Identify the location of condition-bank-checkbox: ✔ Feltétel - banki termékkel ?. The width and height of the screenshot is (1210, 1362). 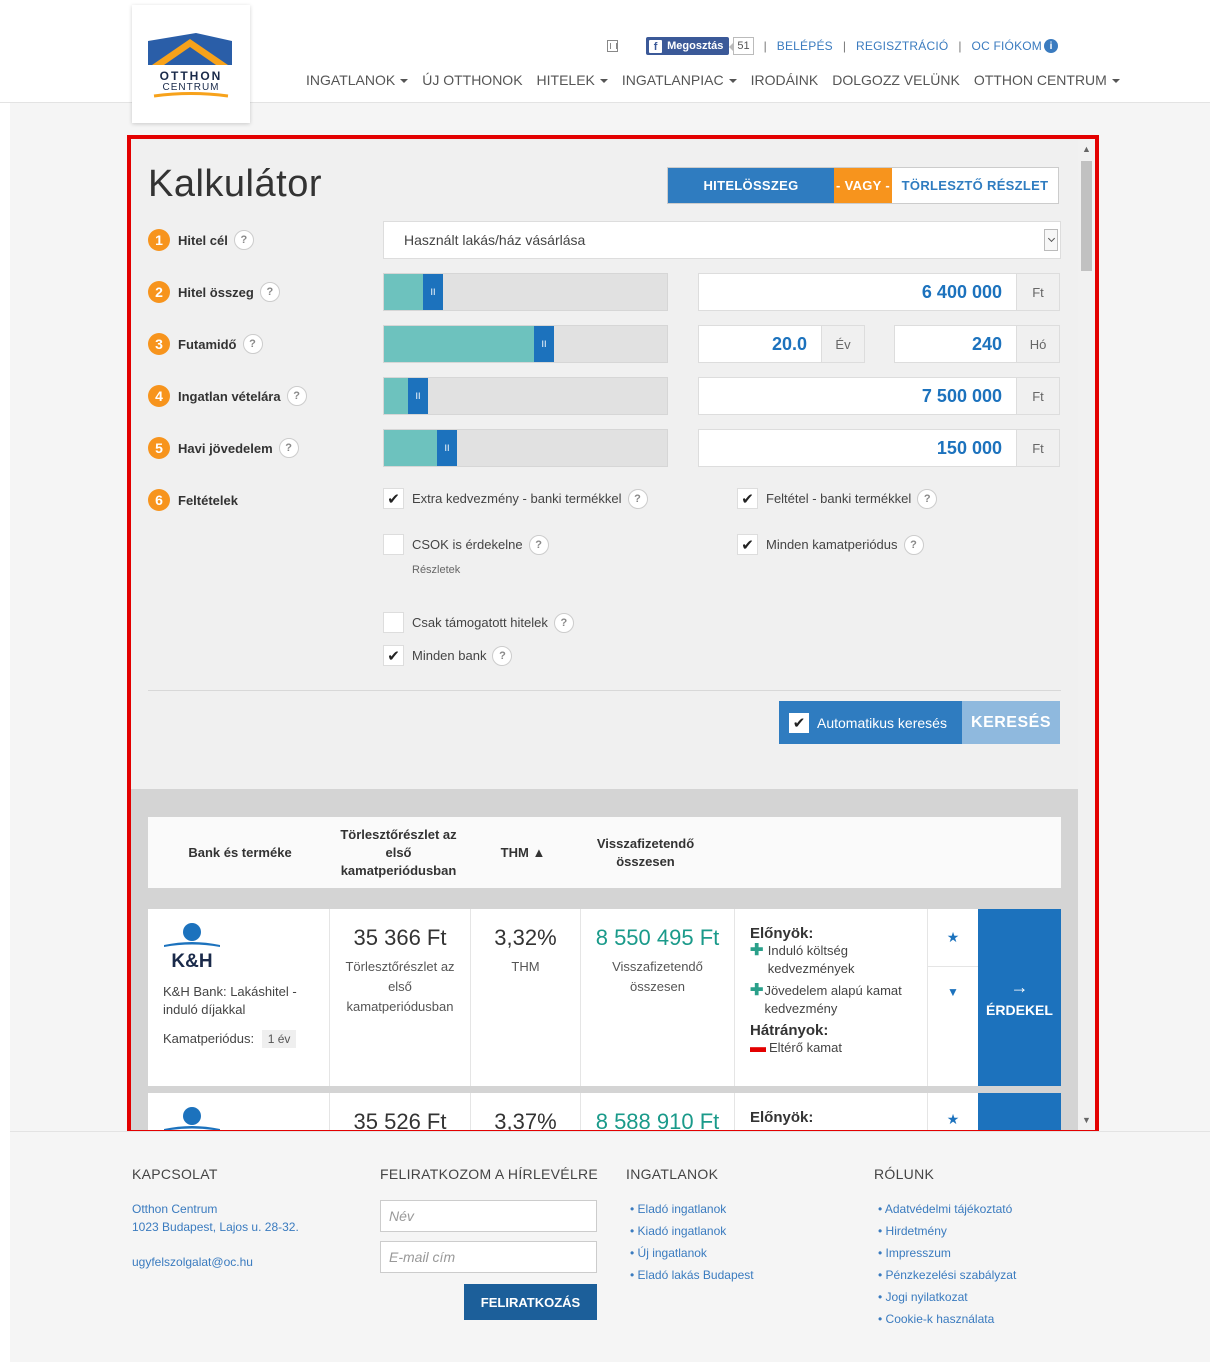
(837, 498).